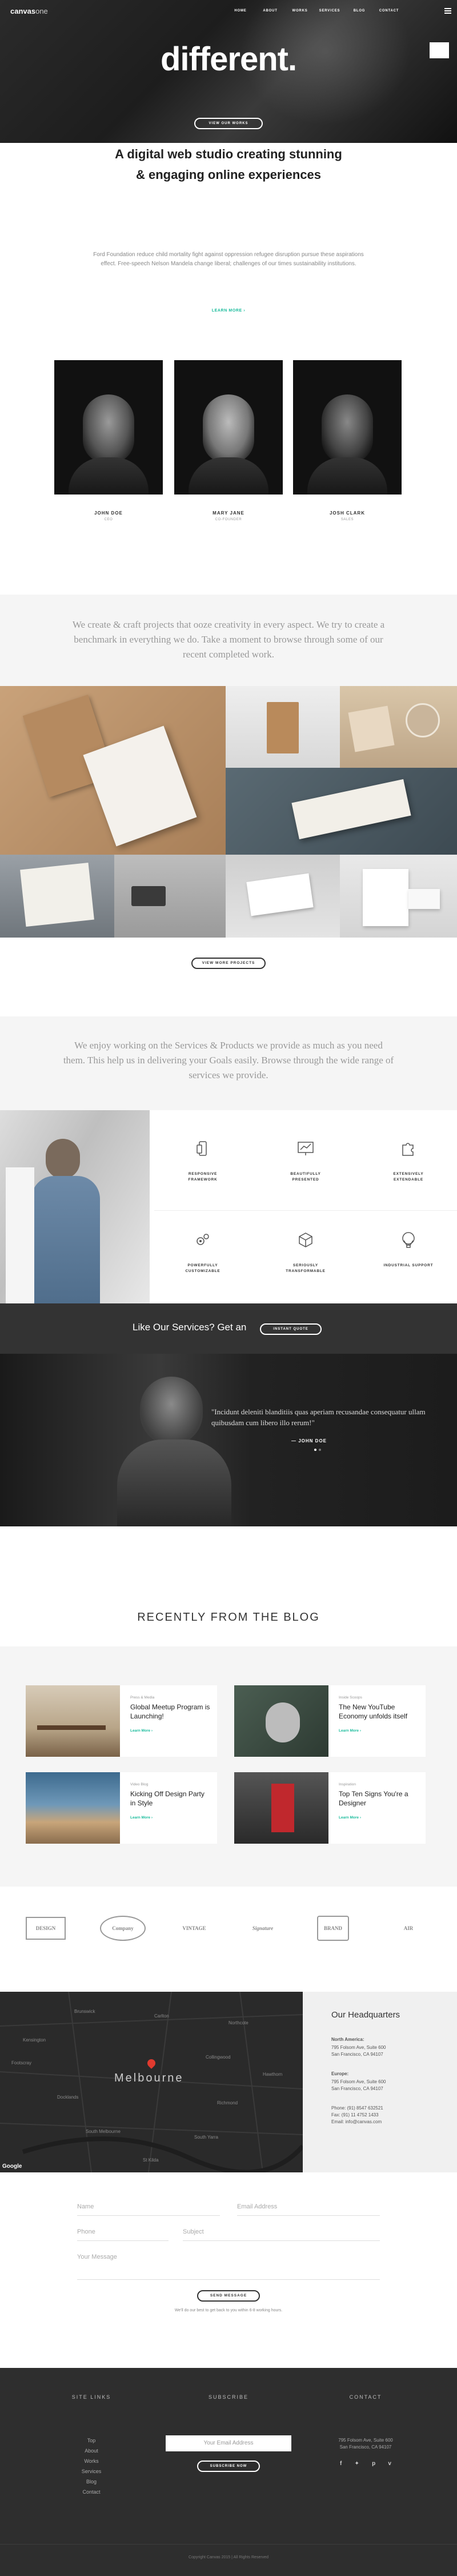 The image size is (457, 2576). Describe the element at coordinates (228, 519) in the screenshot. I see `team-role: CO-FOUNDER` at that location.